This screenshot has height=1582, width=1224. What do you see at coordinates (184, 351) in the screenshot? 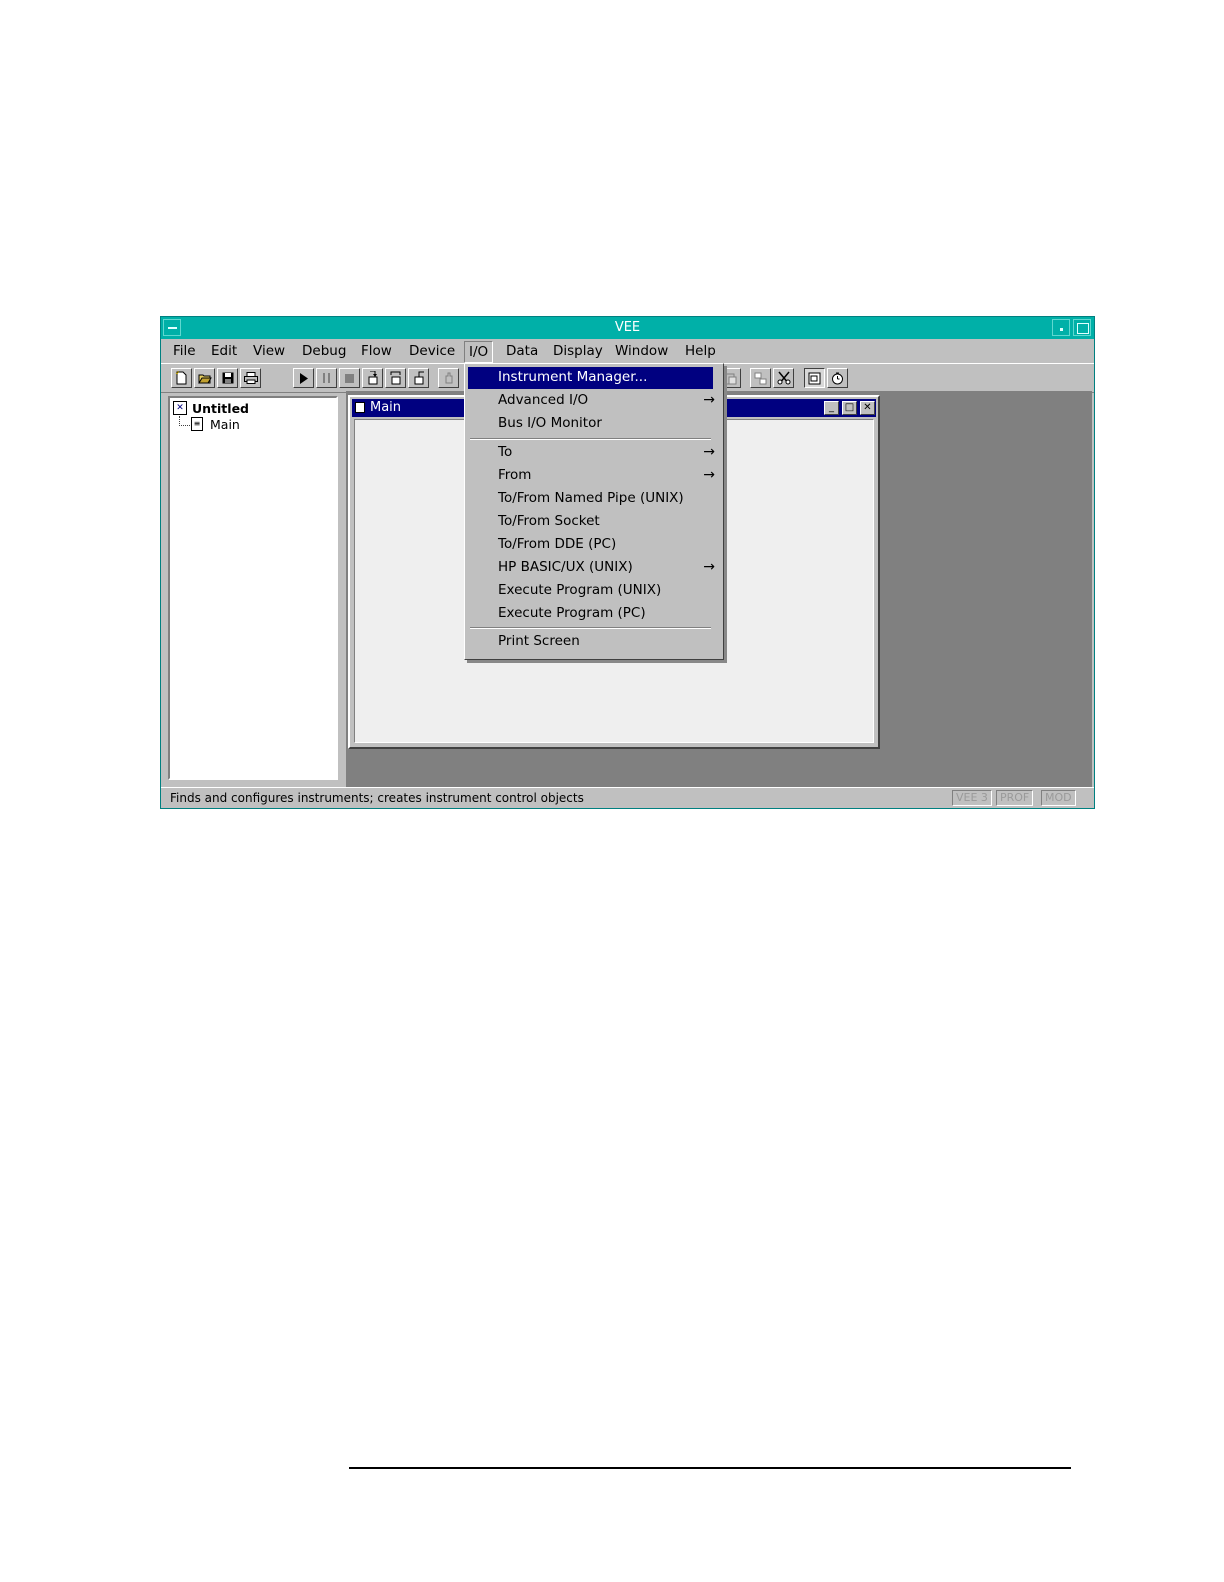
I see `menu-file: File` at bounding box center [184, 351].